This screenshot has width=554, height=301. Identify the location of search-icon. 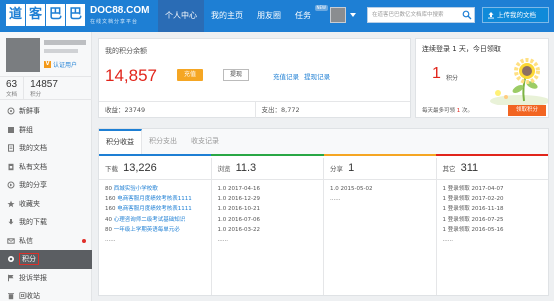
(467, 15).